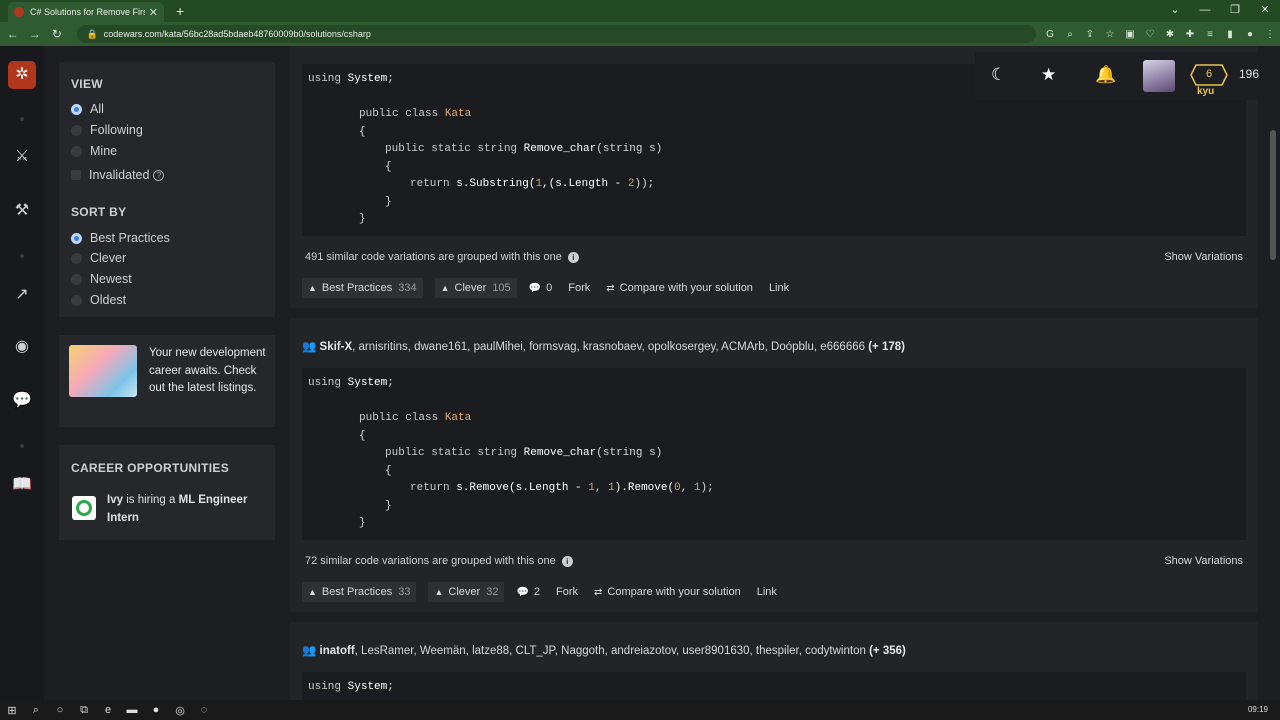 The image size is (1280, 720). I want to click on discussions-icon: 💬, so click(22, 400).